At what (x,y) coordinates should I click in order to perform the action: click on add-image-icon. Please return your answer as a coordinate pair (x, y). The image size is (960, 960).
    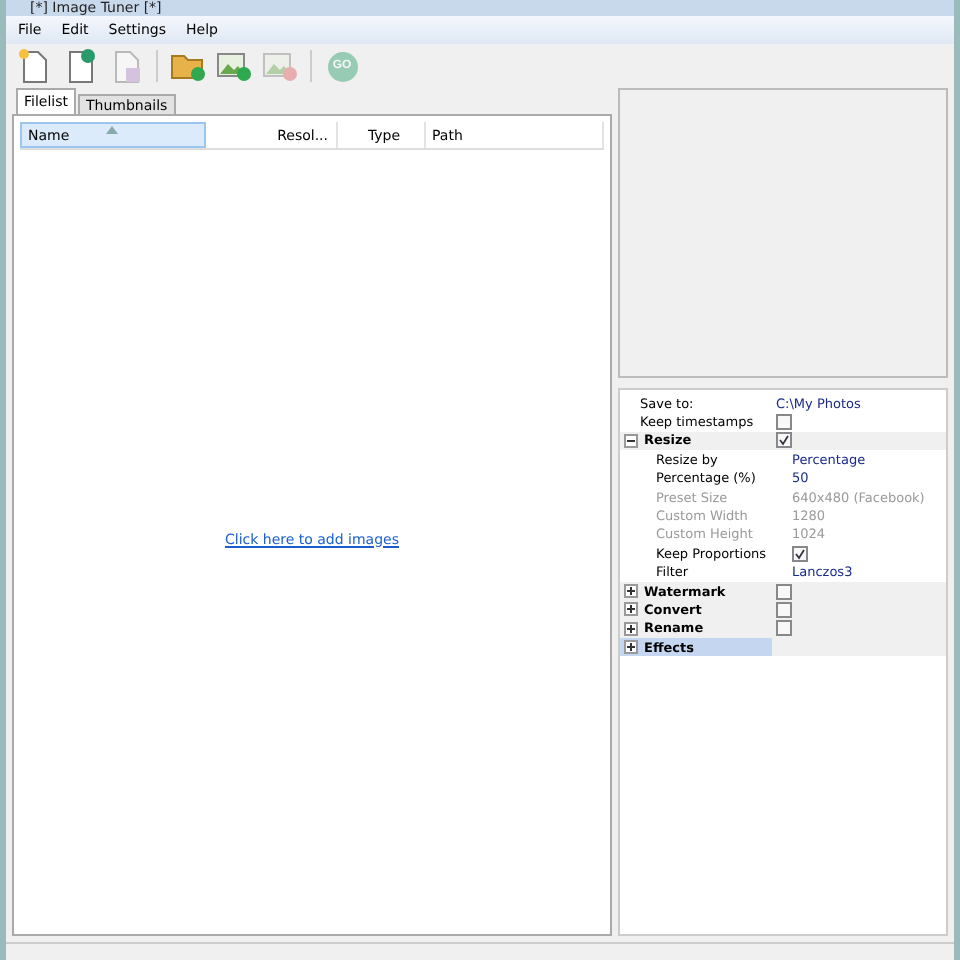
    Looking at the image, I should click on (234, 66).